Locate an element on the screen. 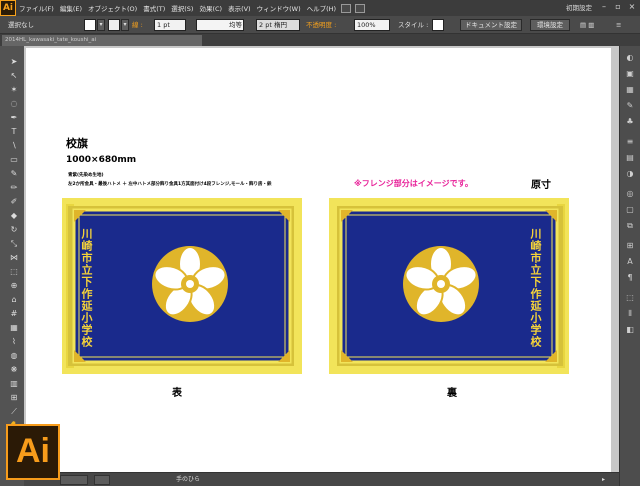 This screenshot has width=640, height=486. line-tool-icon: ∖ is located at coordinates (14, 145).